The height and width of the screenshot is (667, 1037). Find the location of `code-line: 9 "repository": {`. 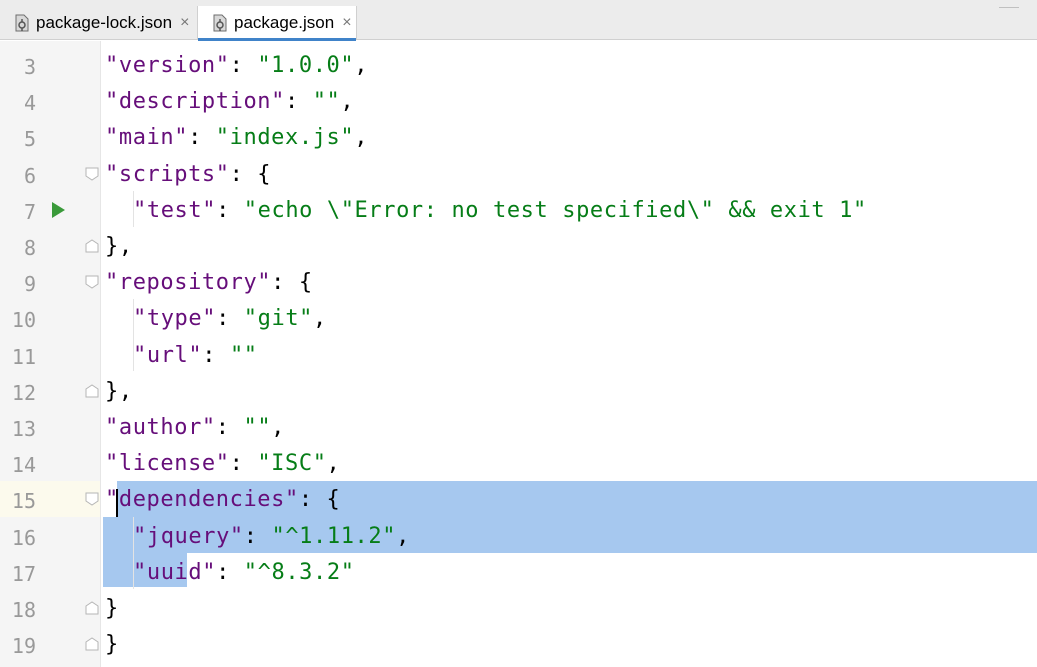

code-line: 9 "repository": { is located at coordinates (518, 282).